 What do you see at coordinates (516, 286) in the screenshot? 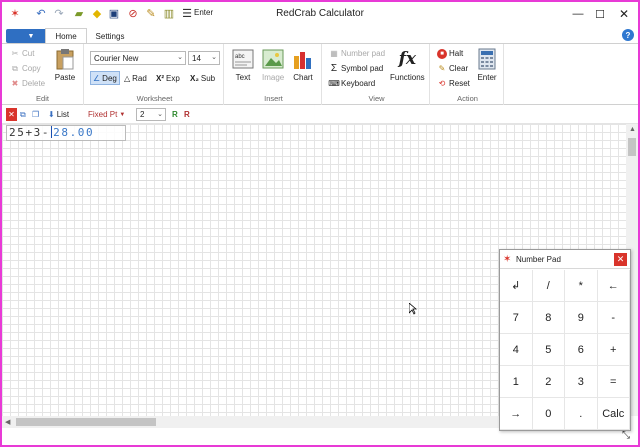
I see `key-enter: ↲` at bounding box center [516, 286].